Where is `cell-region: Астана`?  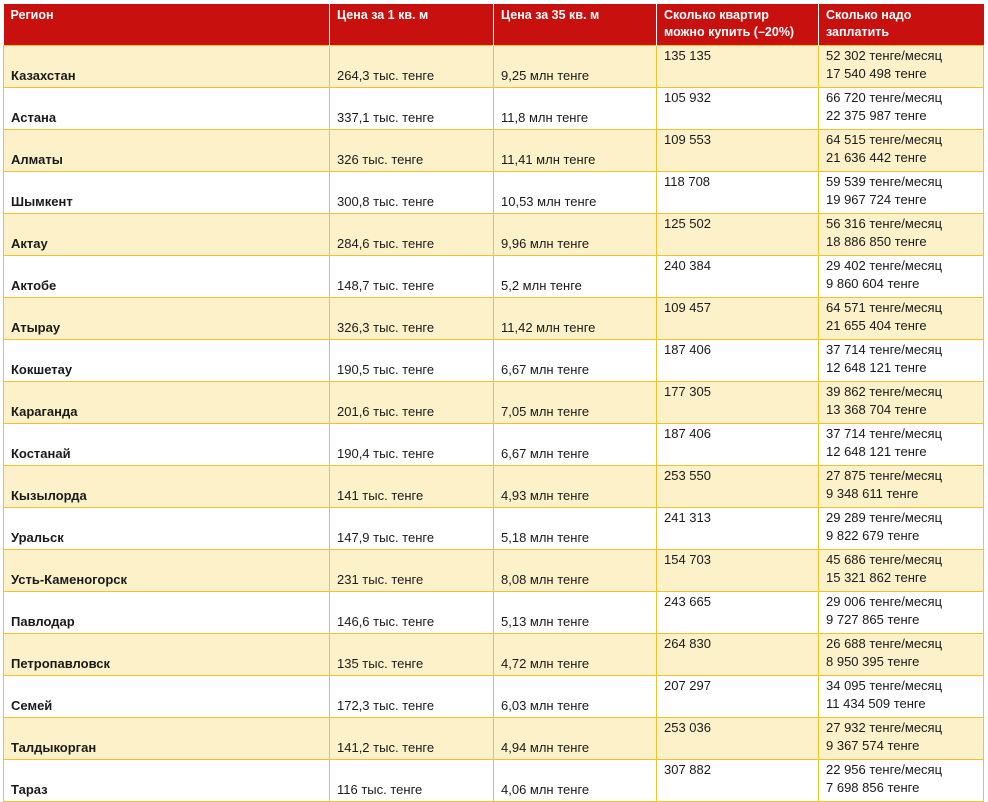
cell-region: Астана is located at coordinates (166, 108).